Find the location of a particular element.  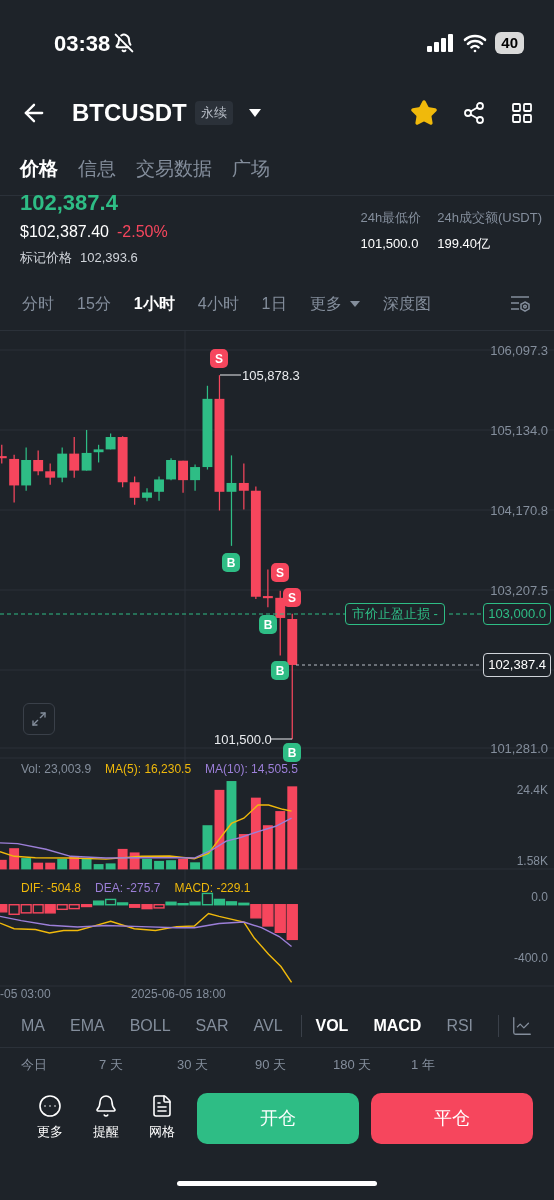

interval-tab: 更多 is located at coordinates (334, 304).